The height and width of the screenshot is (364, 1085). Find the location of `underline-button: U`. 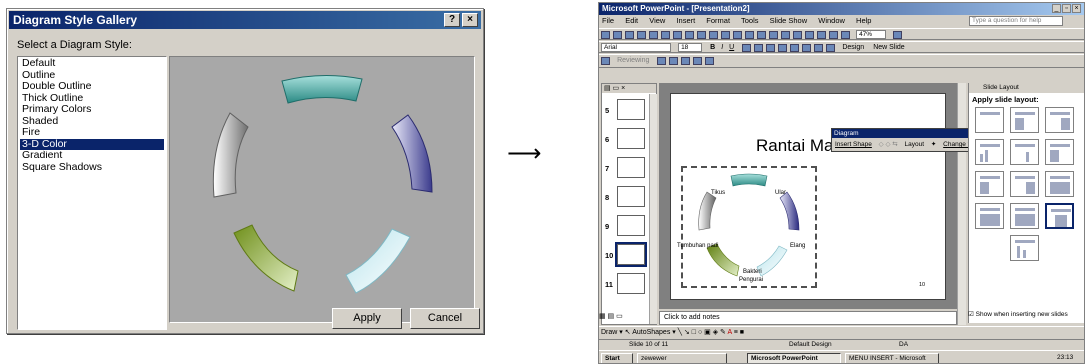

underline-button: U is located at coordinates (731, 48).